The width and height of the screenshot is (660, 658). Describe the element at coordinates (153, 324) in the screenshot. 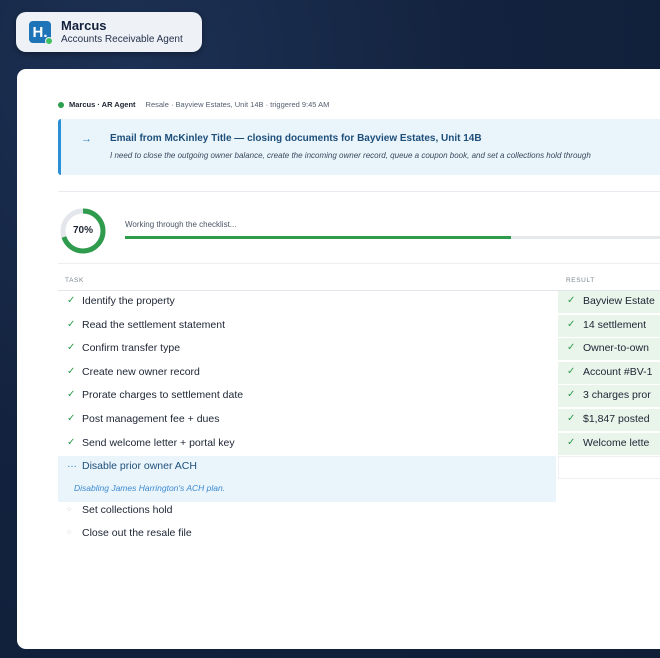

I see `task-label: Read the settlement statement` at that location.